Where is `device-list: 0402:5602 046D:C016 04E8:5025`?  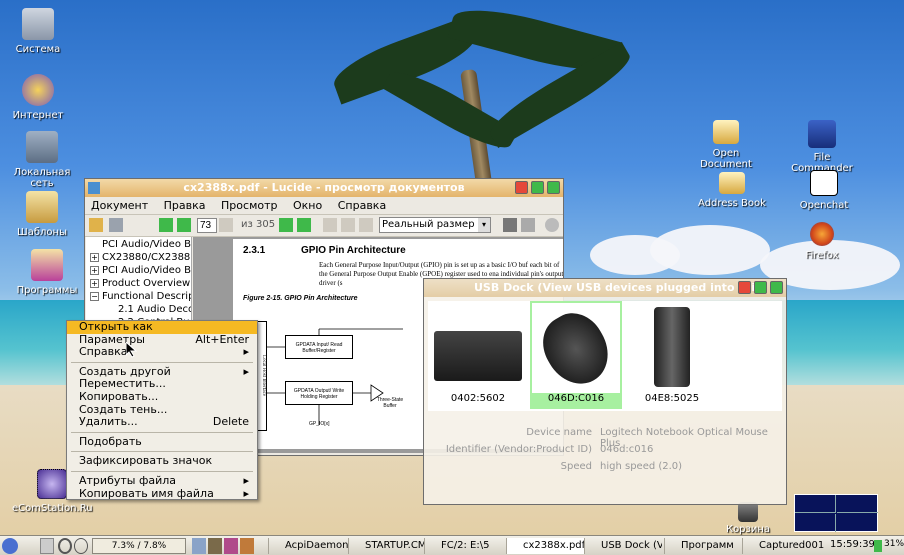
device-list: 0402:5602 046D:C016 04E8:5025 is located at coordinates (605, 356).